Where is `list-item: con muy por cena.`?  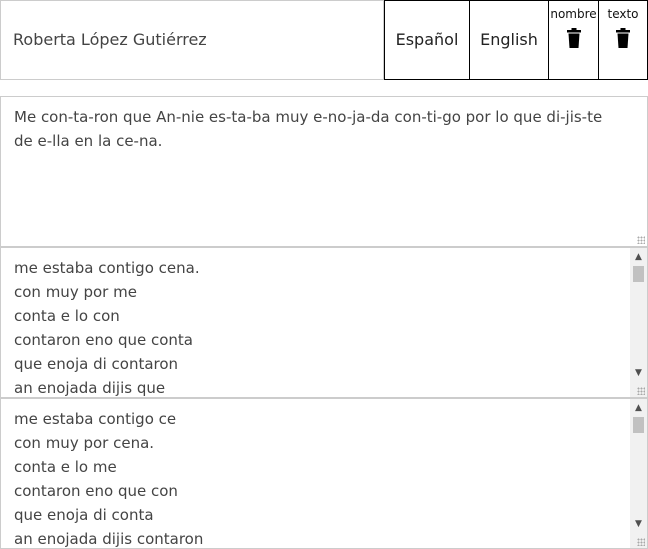
list-item: con muy por cena. is located at coordinates (84, 443).